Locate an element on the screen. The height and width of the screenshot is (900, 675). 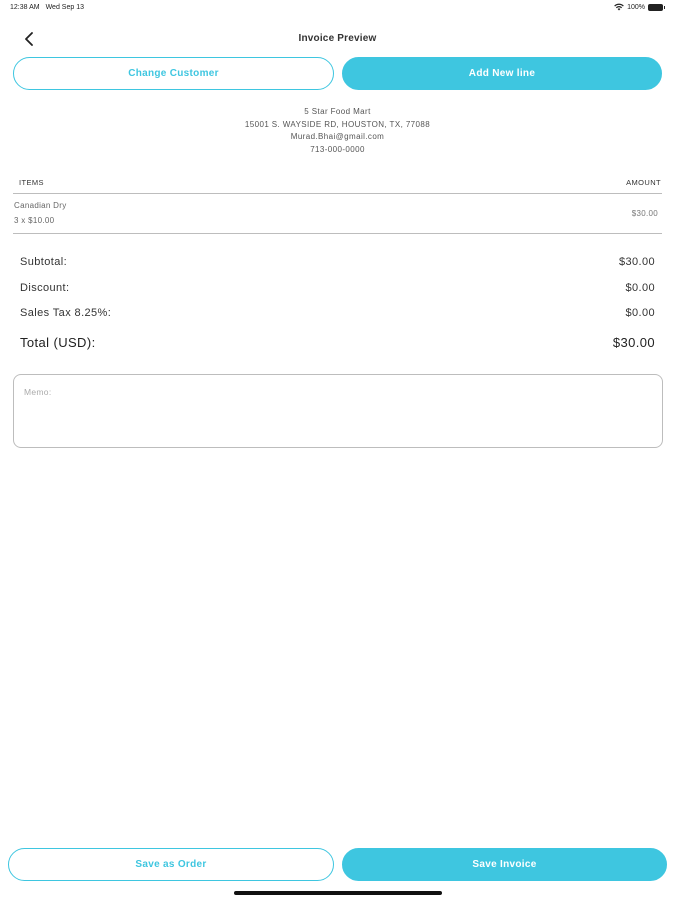
status-indicators: 100% is located at coordinates (639, 7).